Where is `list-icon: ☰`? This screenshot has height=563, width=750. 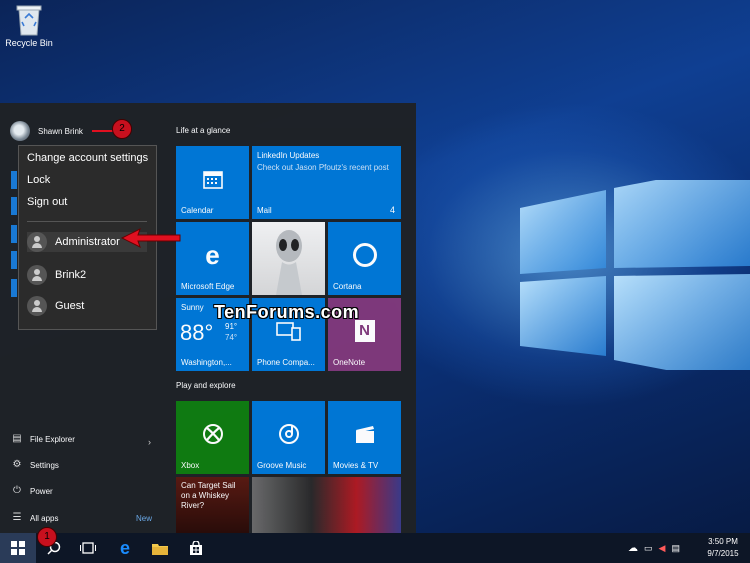 list-icon: ☰ is located at coordinates (17, 517).